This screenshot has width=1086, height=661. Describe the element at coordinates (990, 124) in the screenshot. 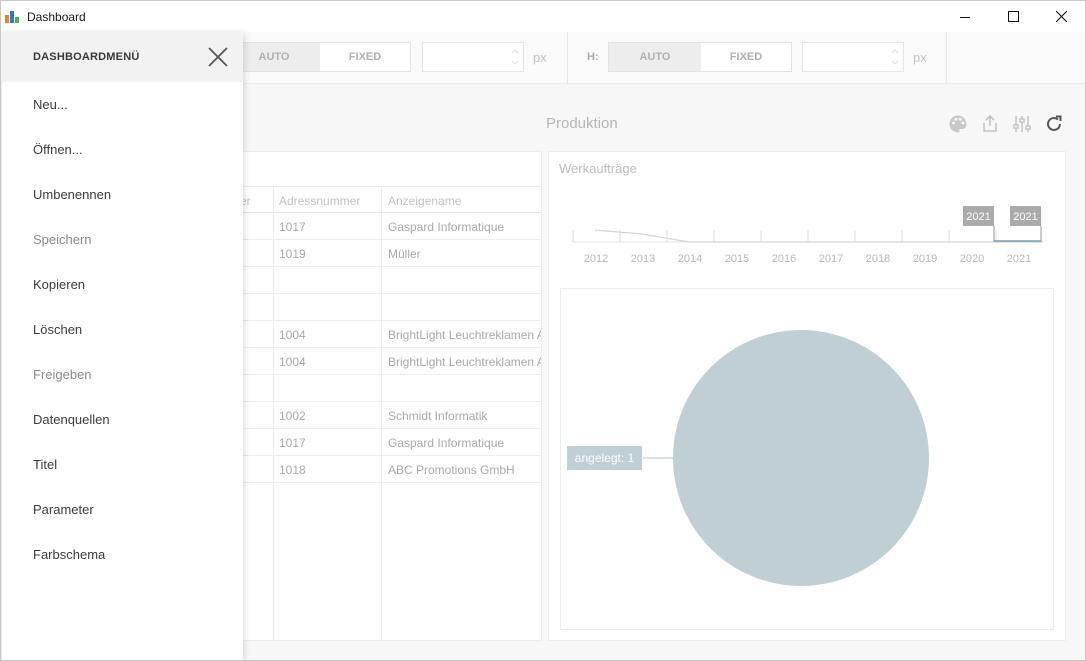

I see `export-icon` at that location.